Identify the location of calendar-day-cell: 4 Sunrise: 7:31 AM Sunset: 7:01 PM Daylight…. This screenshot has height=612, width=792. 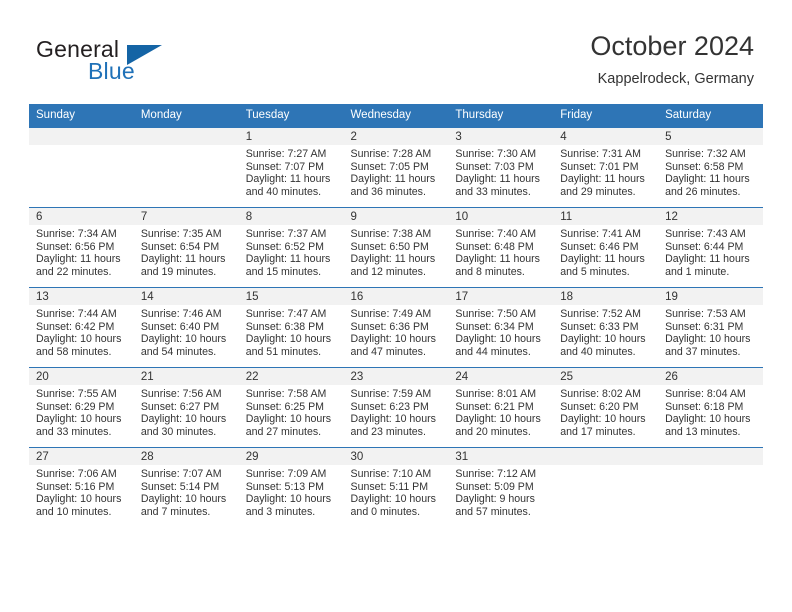
(606, 167).